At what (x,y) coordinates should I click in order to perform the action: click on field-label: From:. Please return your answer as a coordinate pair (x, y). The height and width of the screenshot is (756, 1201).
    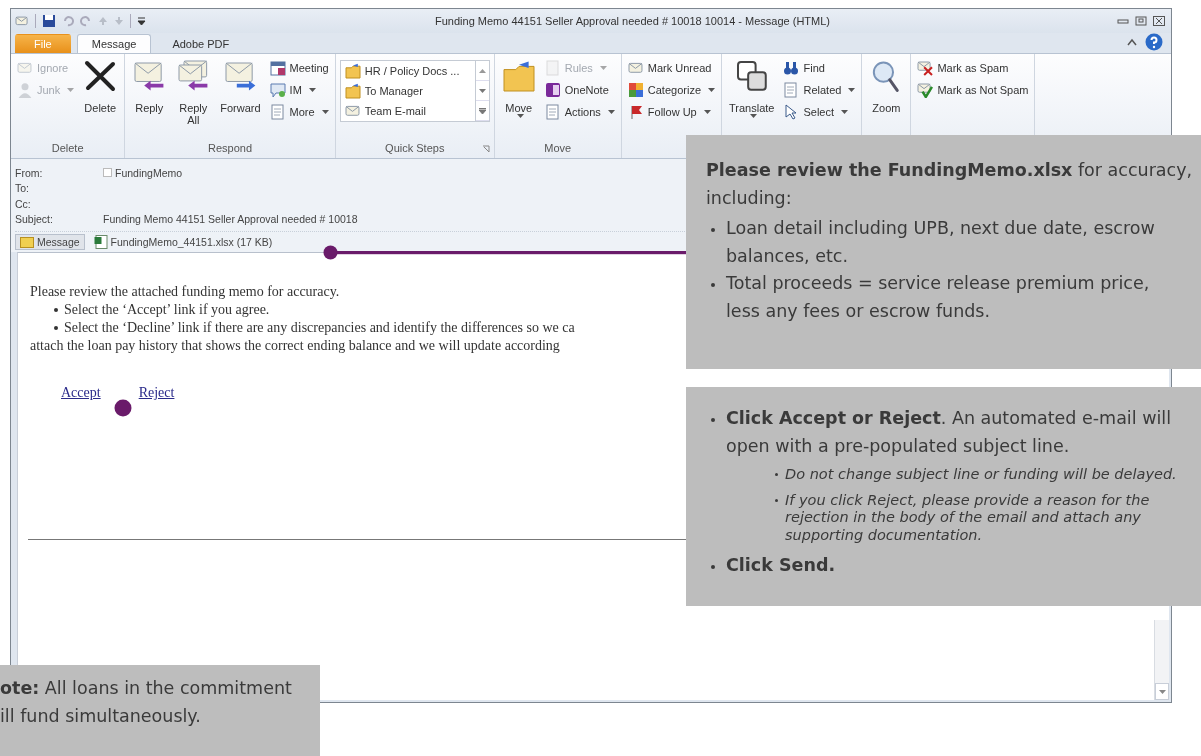
    Looking at the image, I should click on (29, 172).